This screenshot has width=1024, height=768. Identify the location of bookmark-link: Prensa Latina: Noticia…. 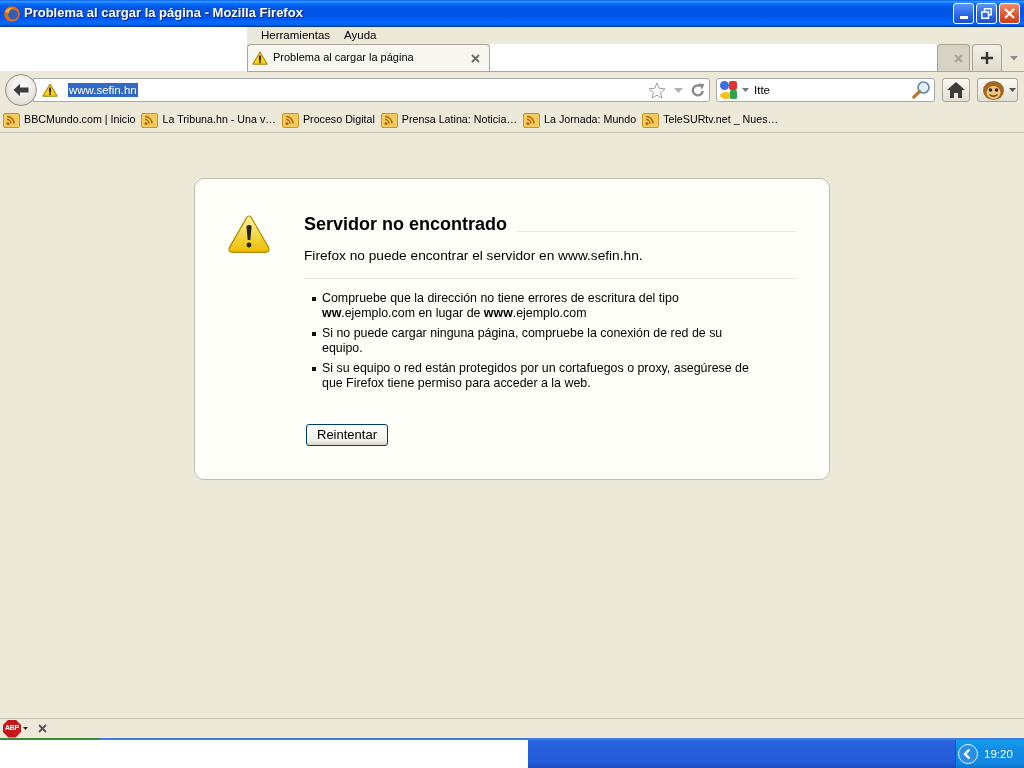
(449, 120).